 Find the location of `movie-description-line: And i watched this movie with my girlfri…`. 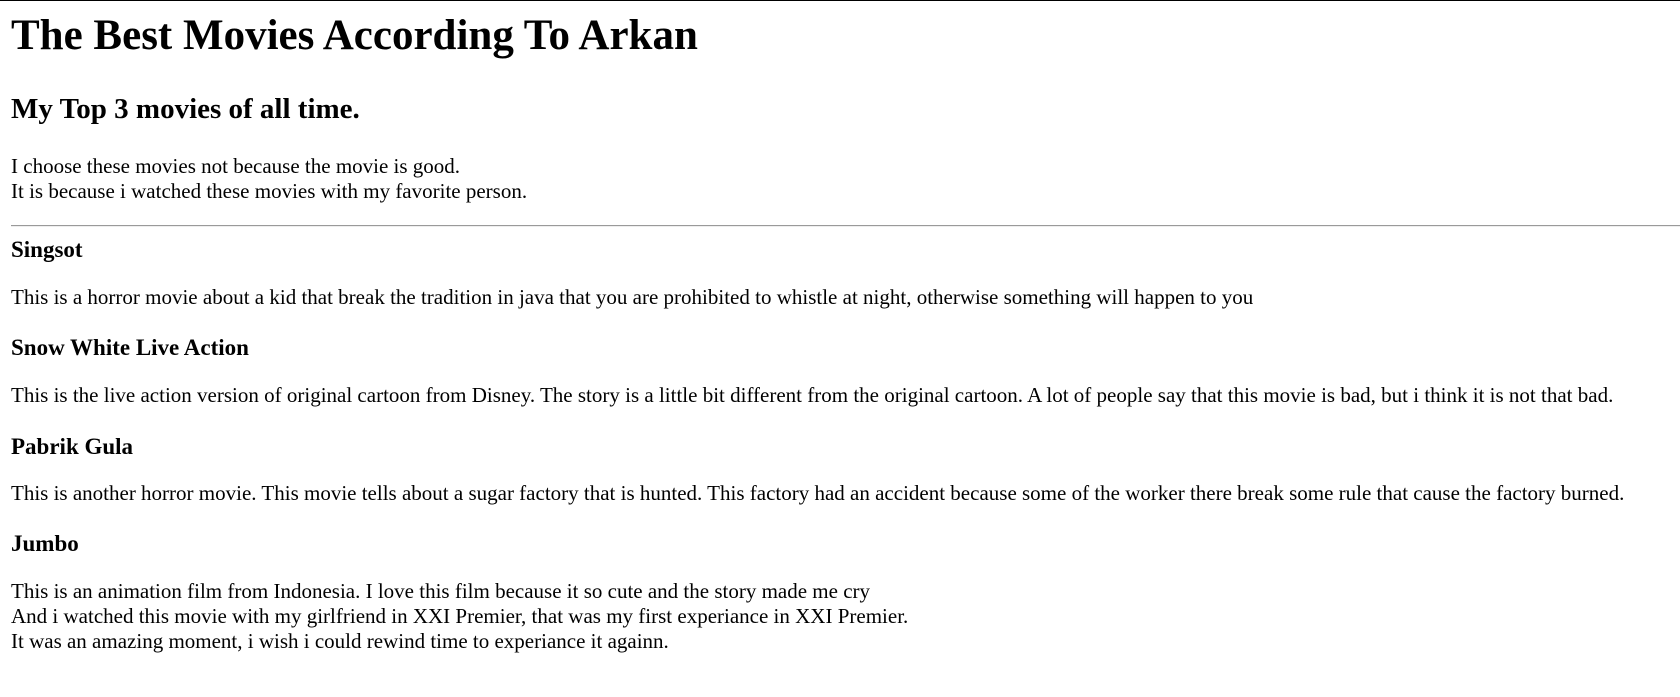

movie-description-line: And i watched this movie with my girlfri… is located at coordinates (460, 616).